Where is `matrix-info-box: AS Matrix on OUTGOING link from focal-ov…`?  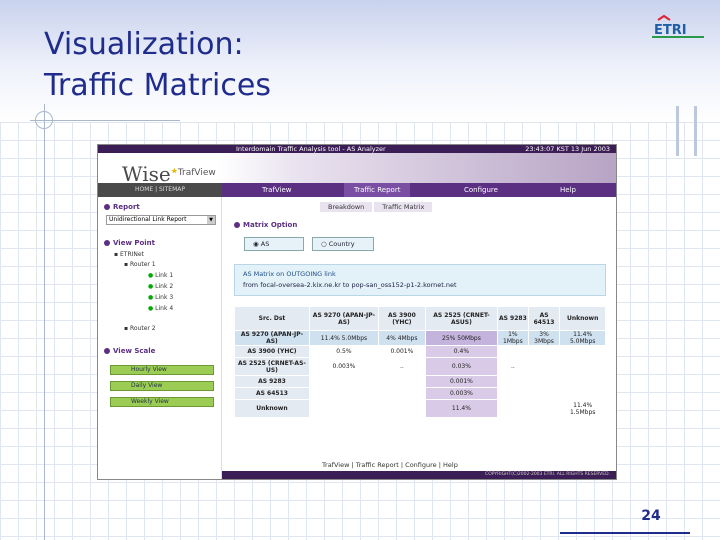 matrix-info-box: AS Matrix on OUTGOING link from focal-ov… is located at coordinates (420, 280).